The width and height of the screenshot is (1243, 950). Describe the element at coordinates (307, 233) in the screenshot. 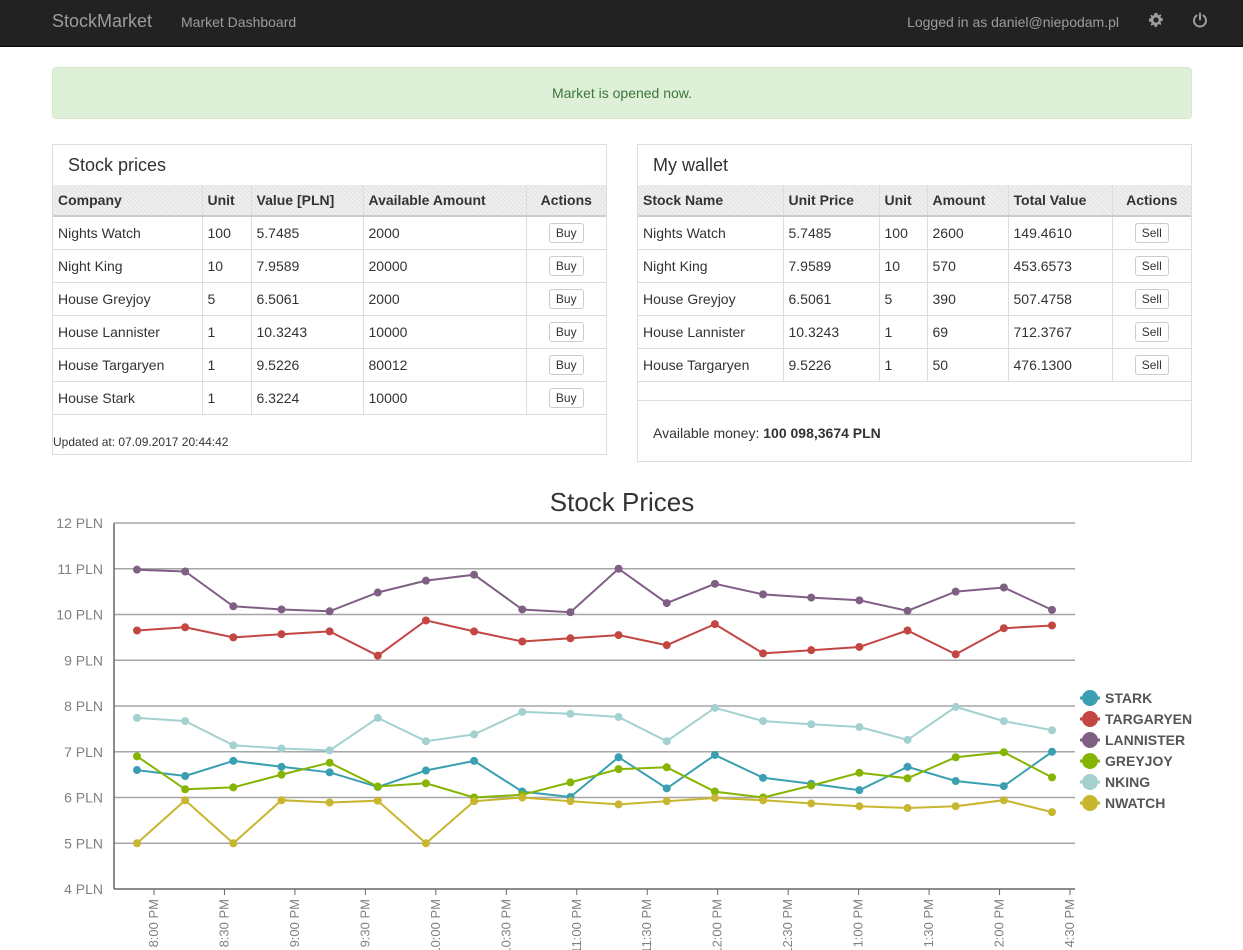

I see `value-cell: 5.7485` at that location.